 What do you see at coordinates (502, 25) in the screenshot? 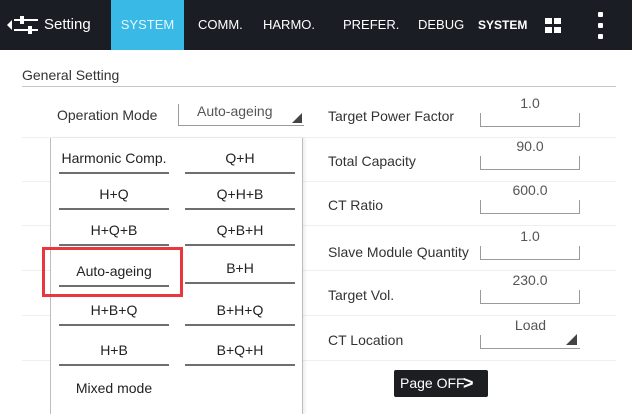
I see `tab-system-secondary: SYSTEM` at bounding box center [502, 25].